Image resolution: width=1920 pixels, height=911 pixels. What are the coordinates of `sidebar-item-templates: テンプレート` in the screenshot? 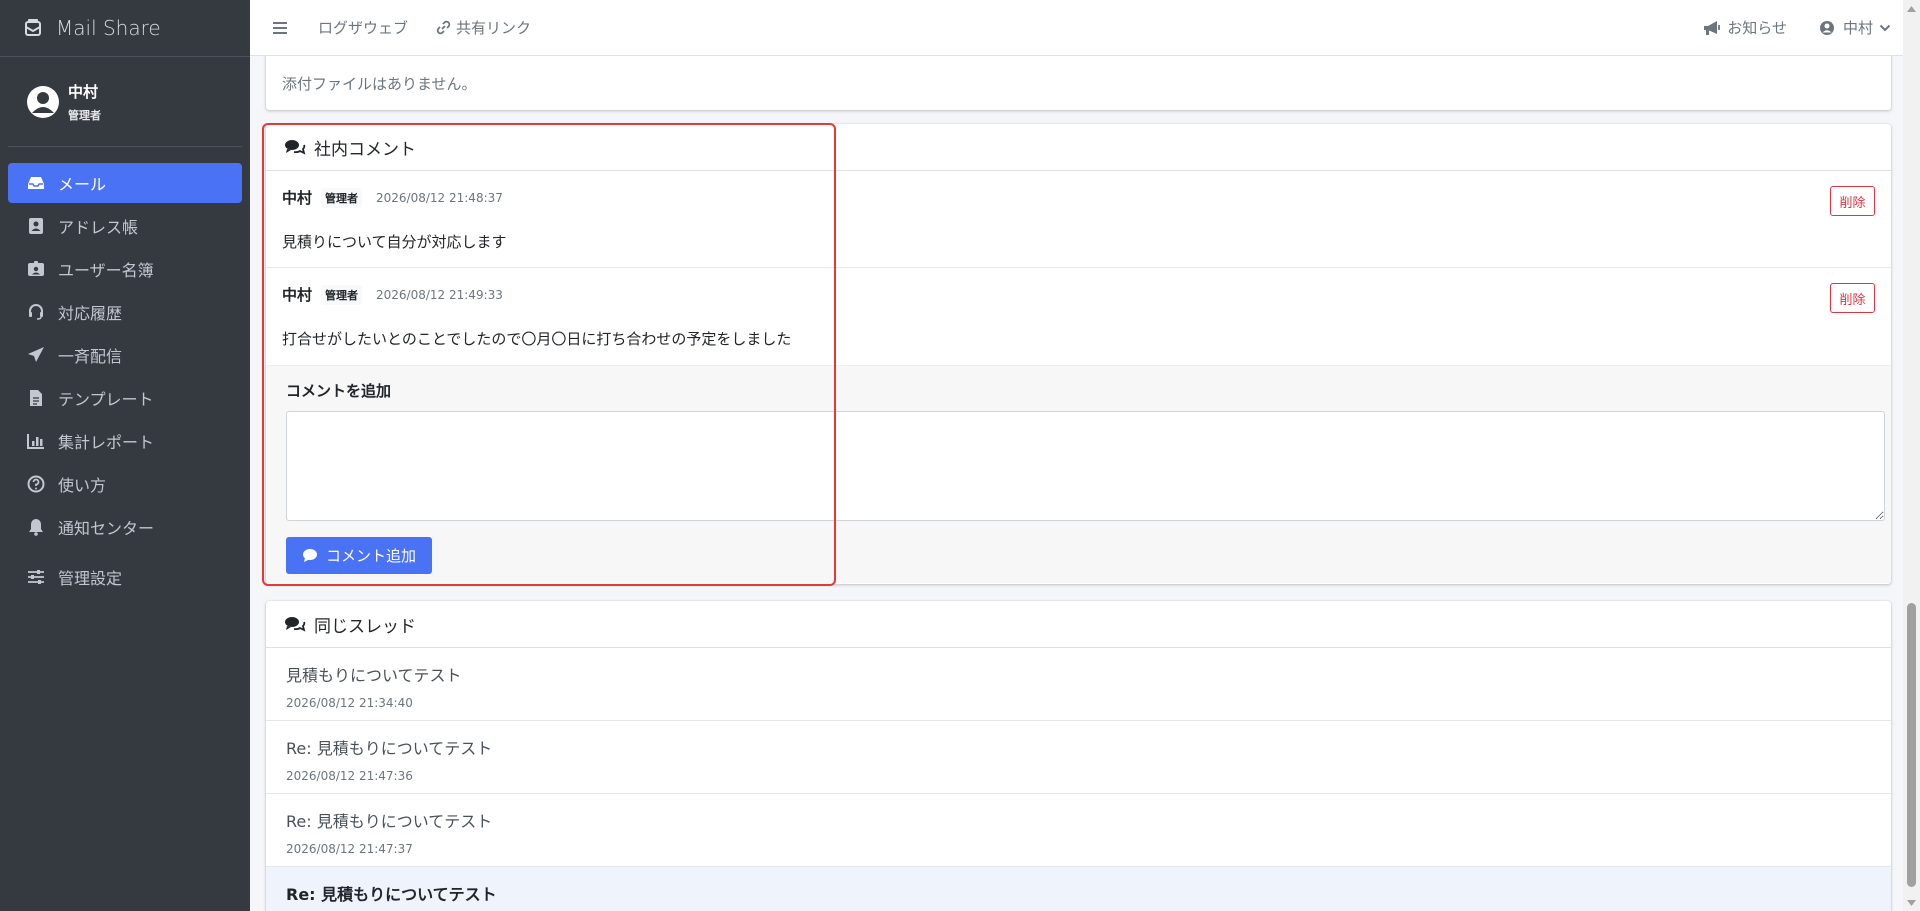 It's located at (125, 398).